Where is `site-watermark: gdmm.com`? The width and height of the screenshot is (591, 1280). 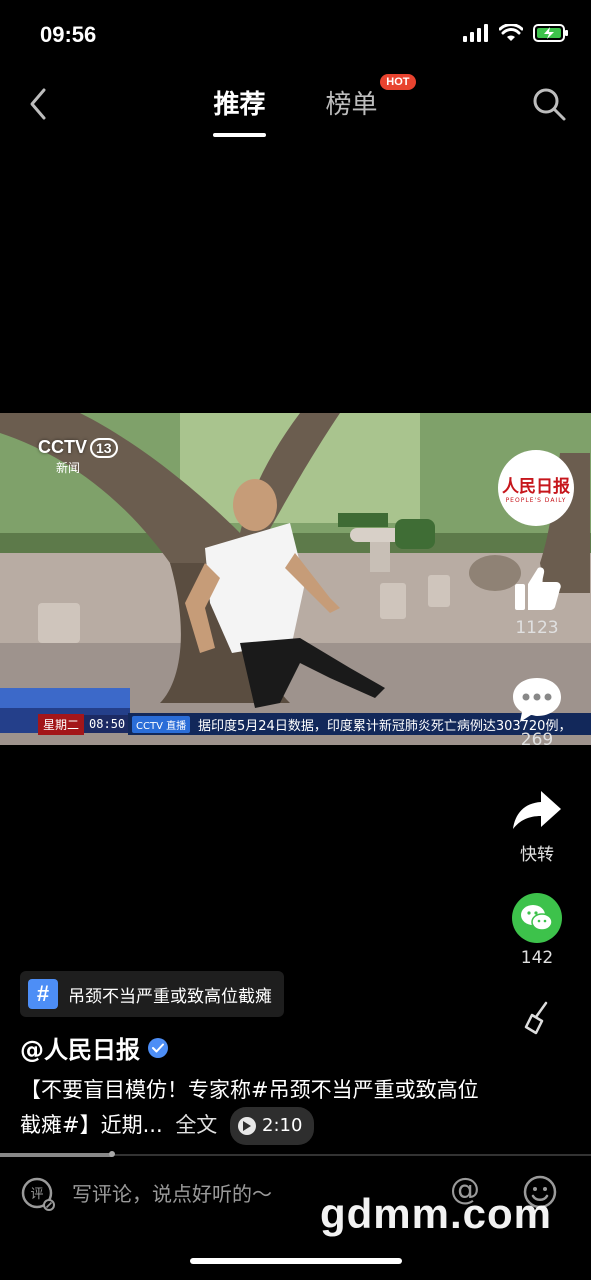 site-watermark: gdmm.com is located at coordinates (436, 1213).